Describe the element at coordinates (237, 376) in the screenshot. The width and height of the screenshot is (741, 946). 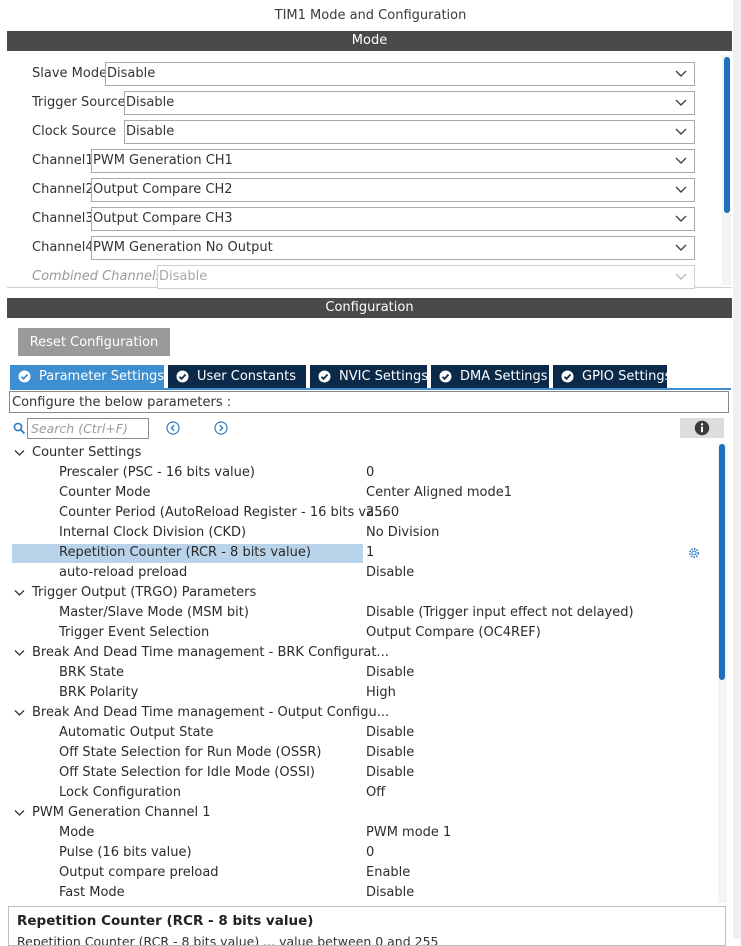
I see `tab-user-constants: User Constants` at that location.